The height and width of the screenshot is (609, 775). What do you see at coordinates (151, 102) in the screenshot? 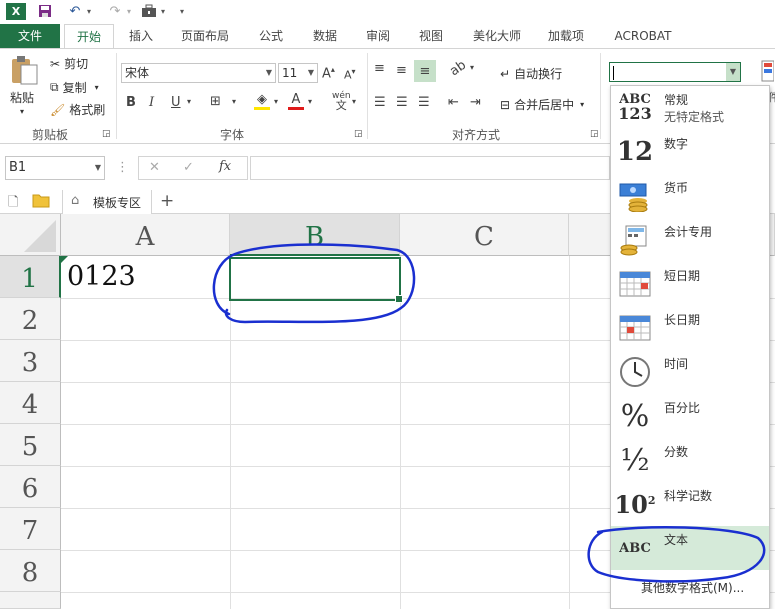
I see `italic-button: I` at bounding box center [151, 102].